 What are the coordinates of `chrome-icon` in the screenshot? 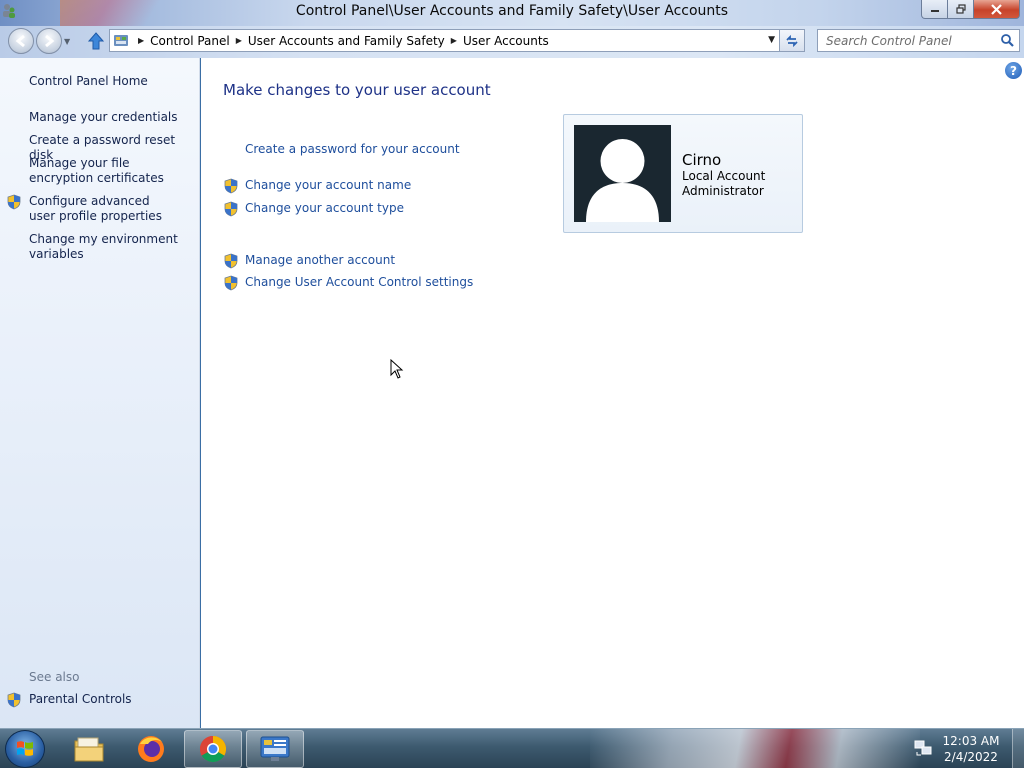 It's located at (213, 749).